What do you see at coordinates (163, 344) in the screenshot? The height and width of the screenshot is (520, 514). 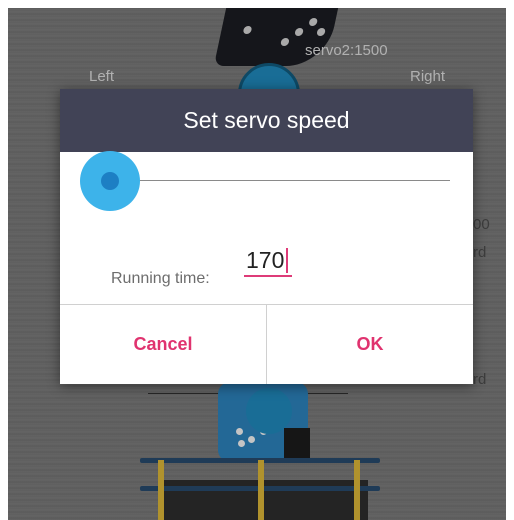 I see `cancel-button: Cancel` at bounding box center [163, 344].